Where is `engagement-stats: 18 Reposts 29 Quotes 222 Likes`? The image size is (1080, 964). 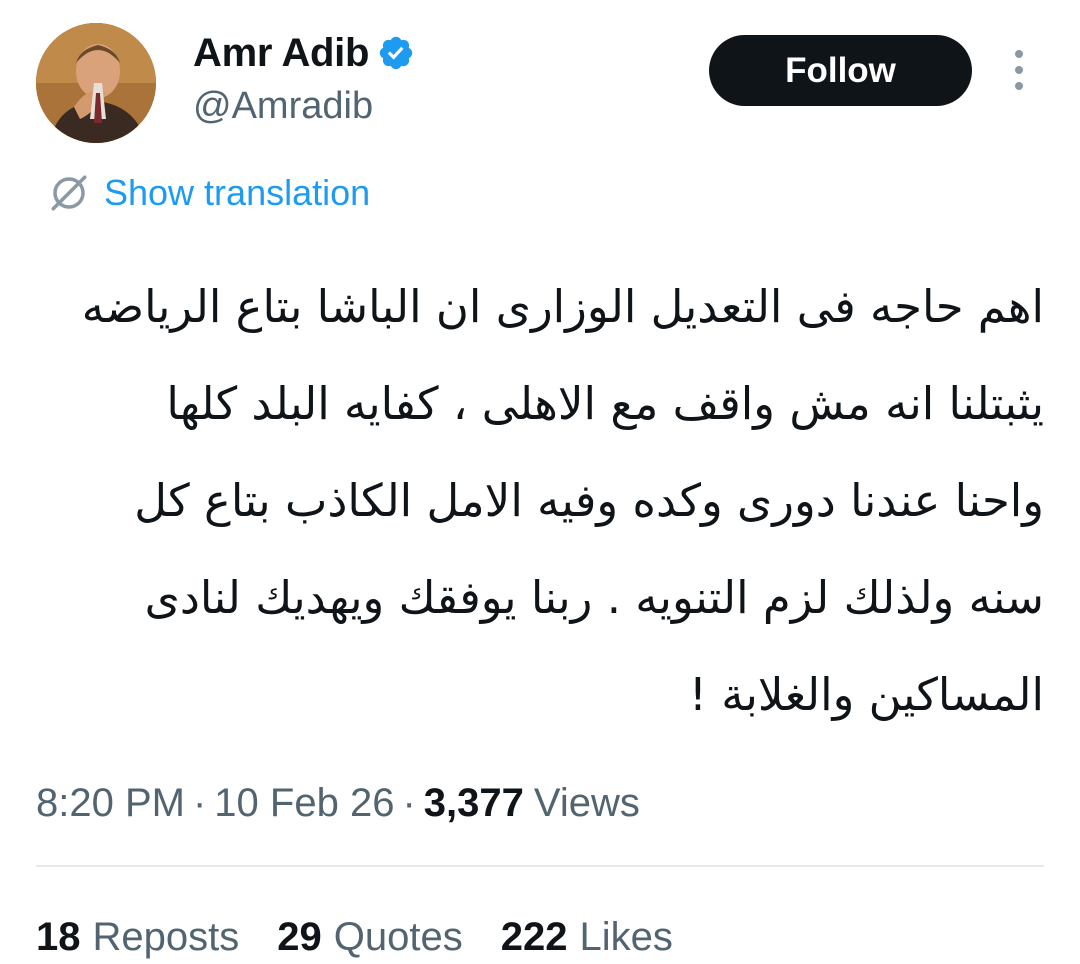
engagement-stats: 18 Reposts 29 Quotes 222 Likes is located at coordinates (373, 937).